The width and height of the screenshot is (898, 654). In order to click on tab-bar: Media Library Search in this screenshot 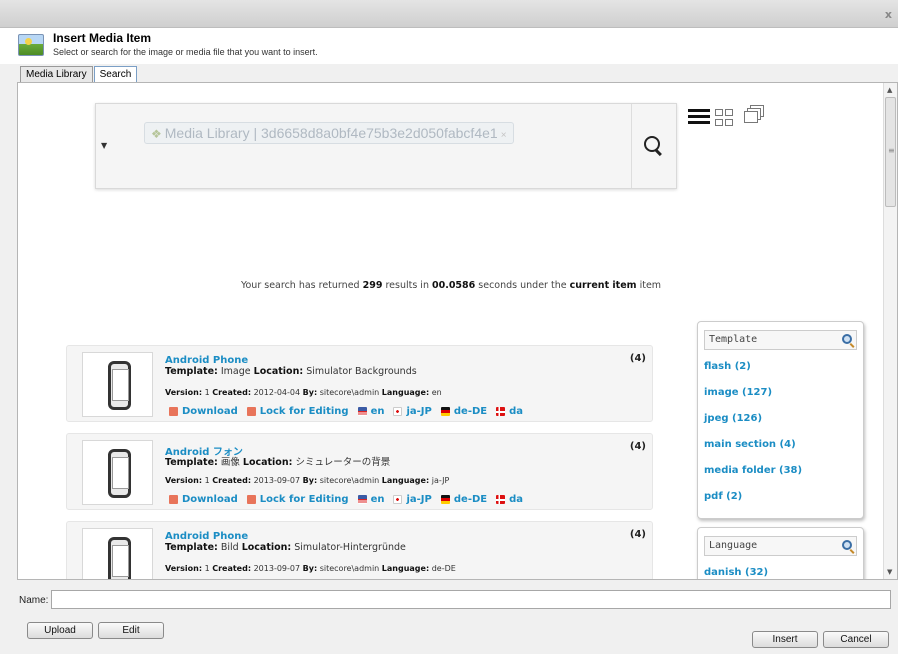, I will do `click(79, 74)`.